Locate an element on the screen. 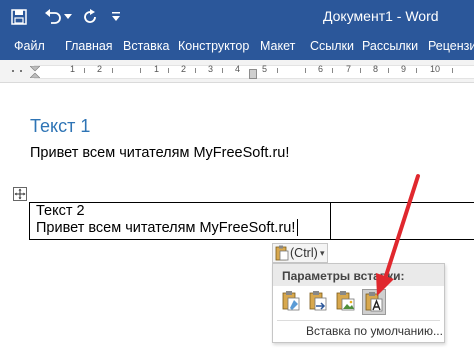 This screenshot has height=358, width=474. title-bar: Документ1 - Word is located at coordinates (237, 17).